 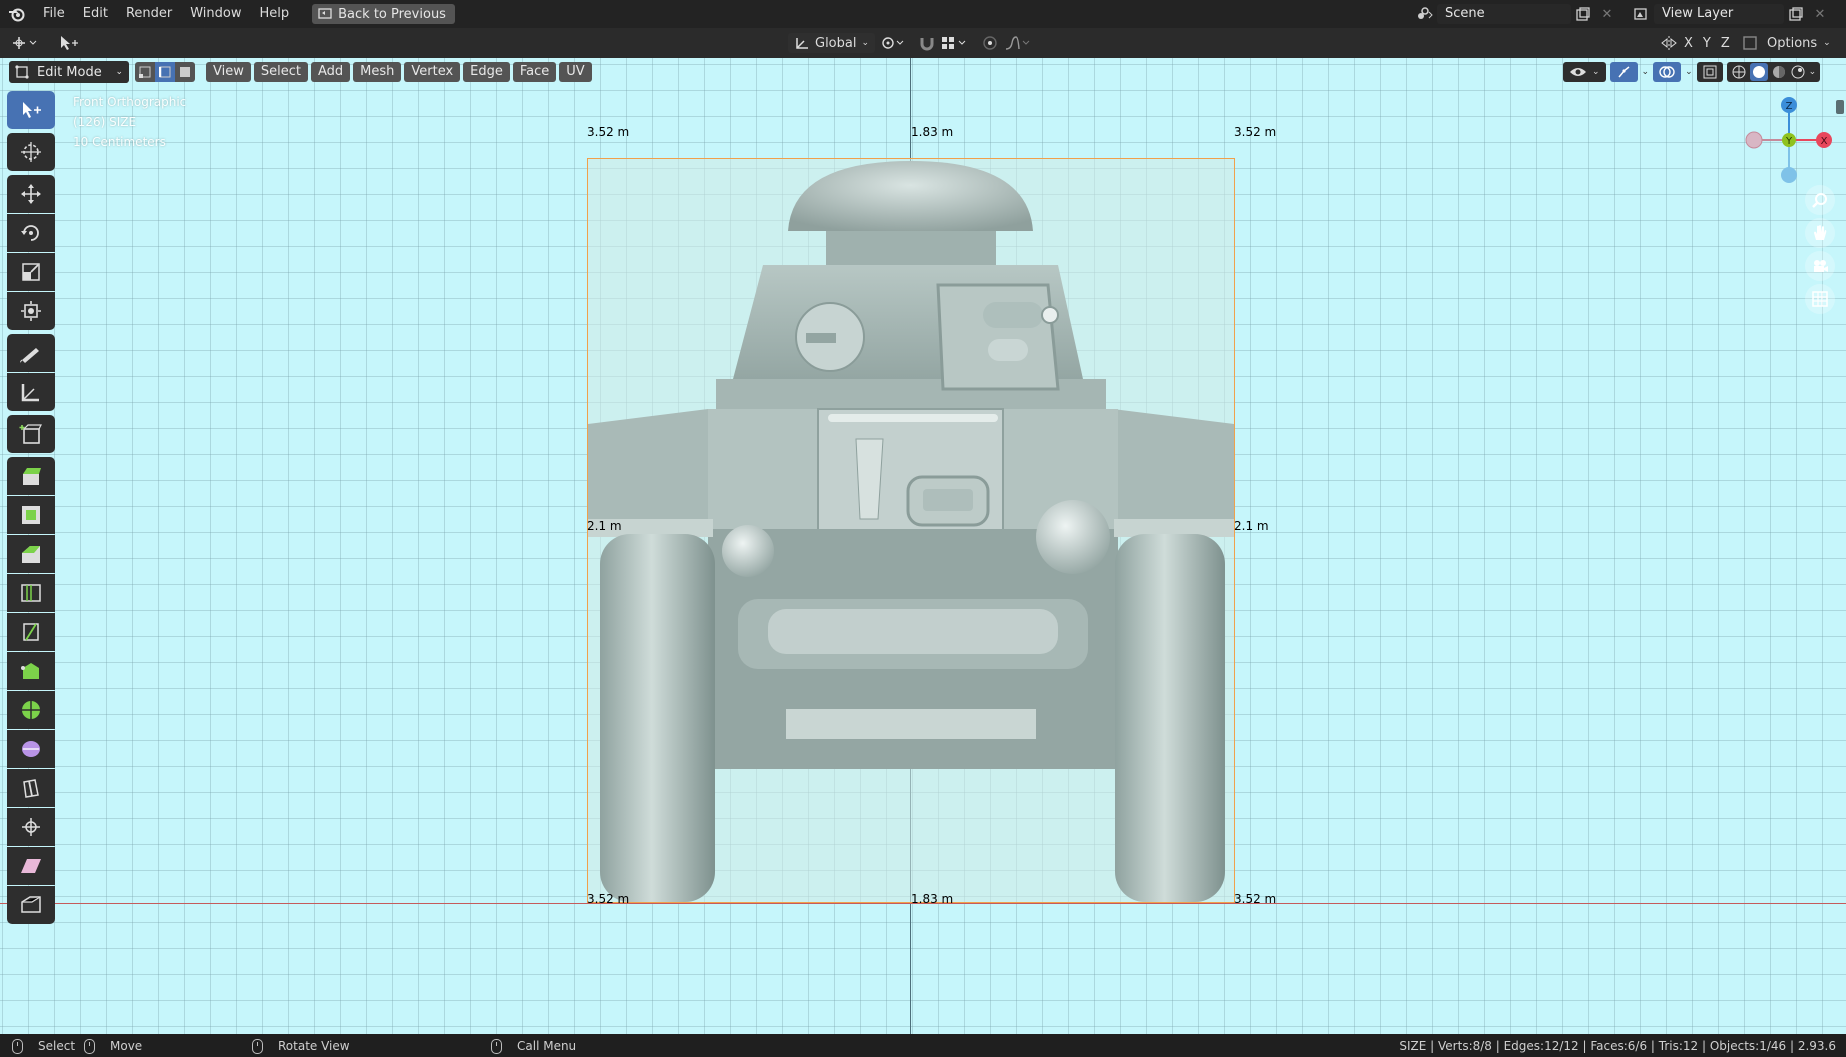 I want to click on wireframe-shading-icon, so click(x=1739, y=72).